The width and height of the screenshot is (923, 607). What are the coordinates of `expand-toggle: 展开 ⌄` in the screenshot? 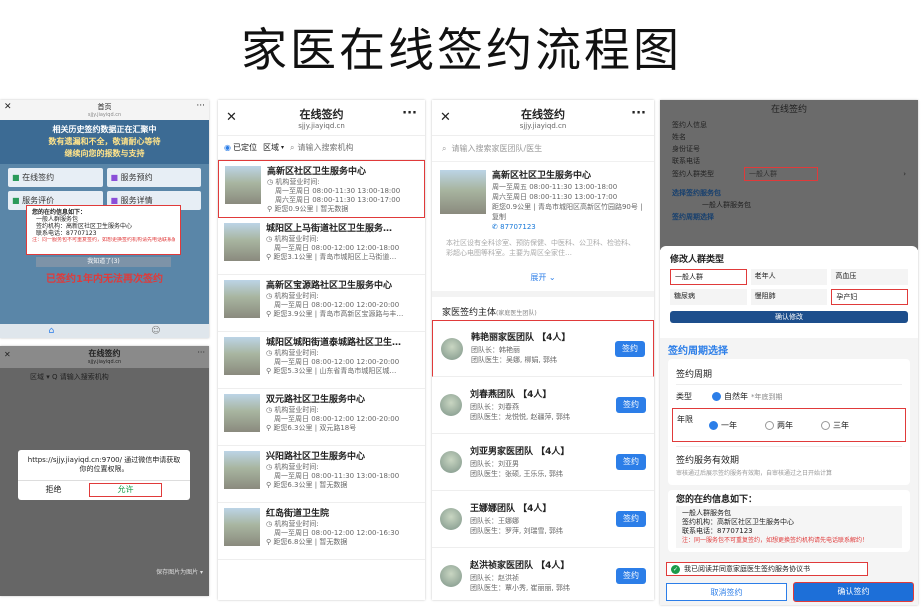 It's located at (543, 279).